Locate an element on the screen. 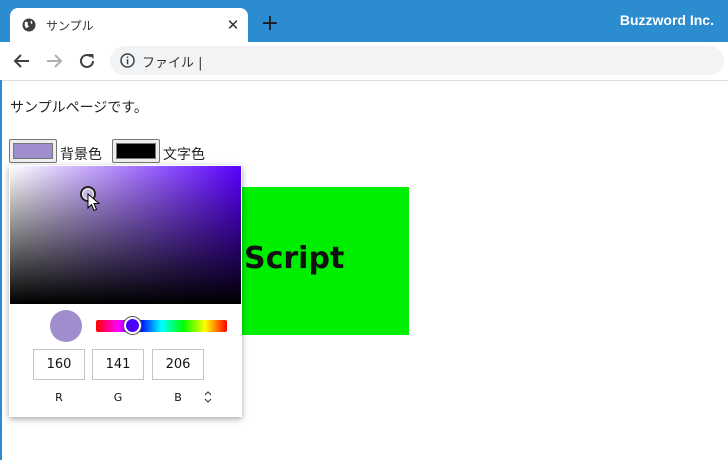 This screenshot has width=728, height=460. red-label: R is located at coordinates (59, 397).